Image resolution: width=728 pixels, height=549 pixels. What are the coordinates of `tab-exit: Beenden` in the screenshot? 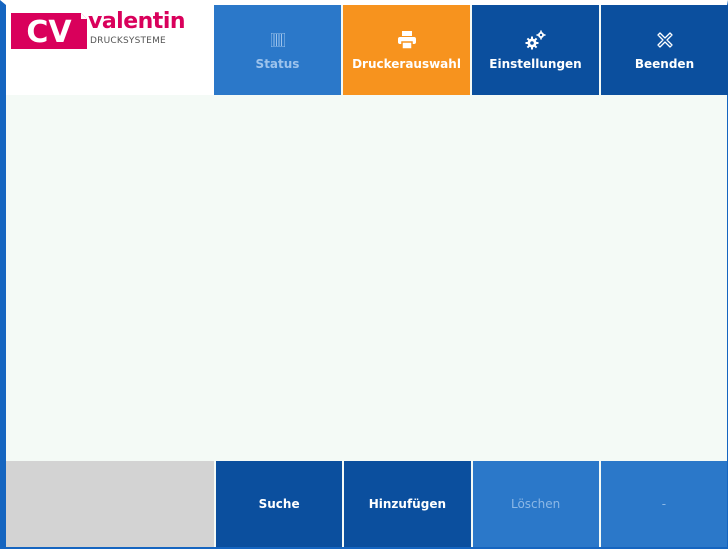 It's located at (664, 50).